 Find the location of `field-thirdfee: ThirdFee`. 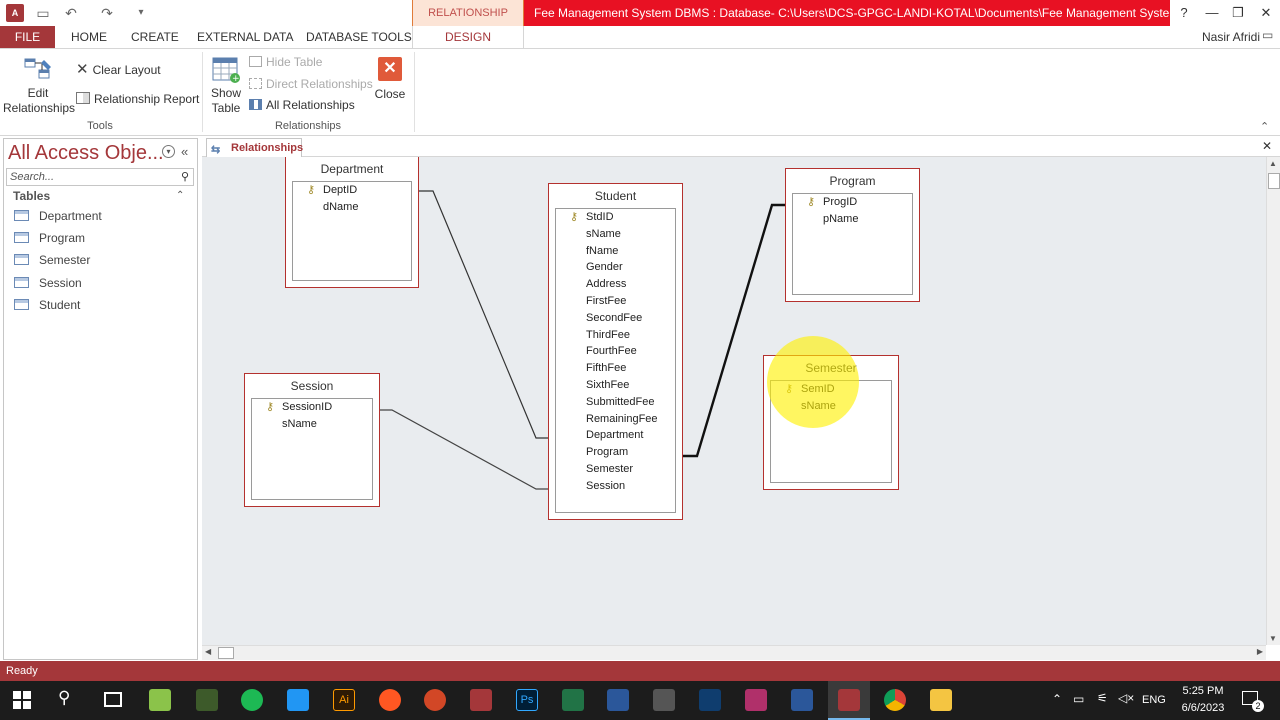

field-thirdfee: ThirdFee is located at coordinates (615, 335).